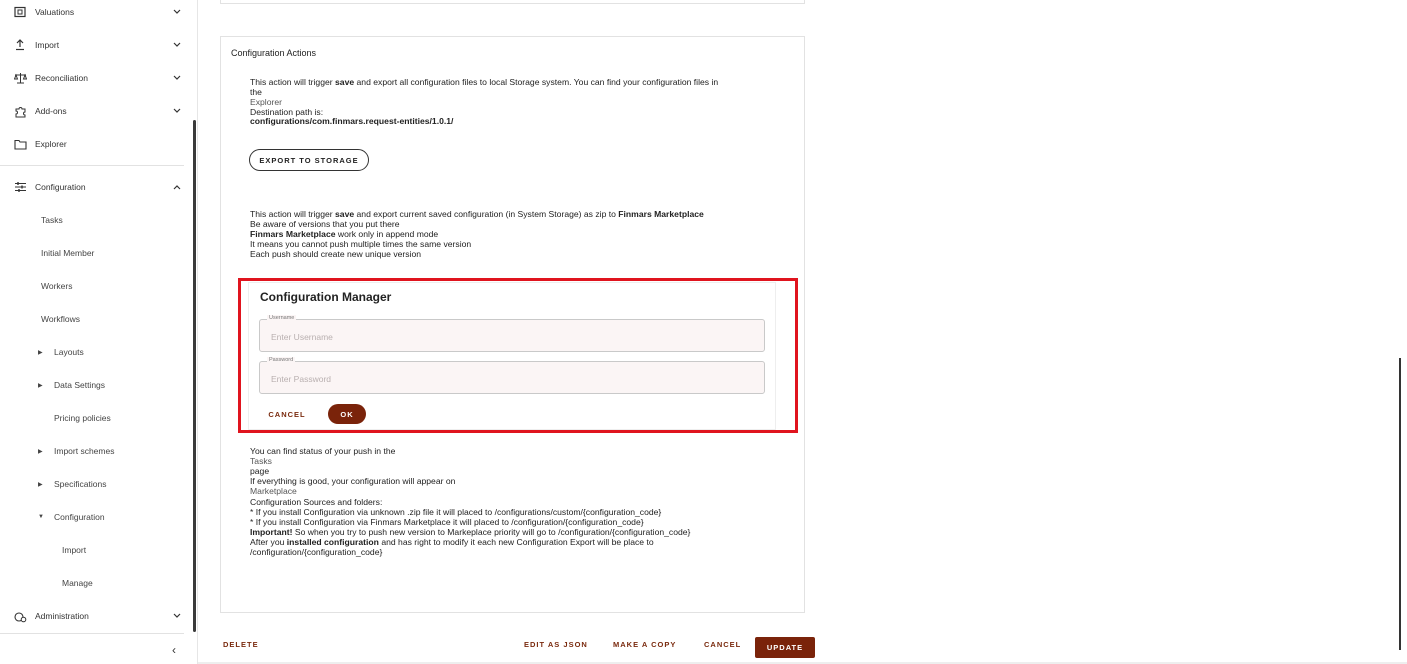 This screenshot has height=664, width=1407. Describe the element at coordinates (301, 379) in the screenshot. I see `password-placeholder: Enter Password` at that location.